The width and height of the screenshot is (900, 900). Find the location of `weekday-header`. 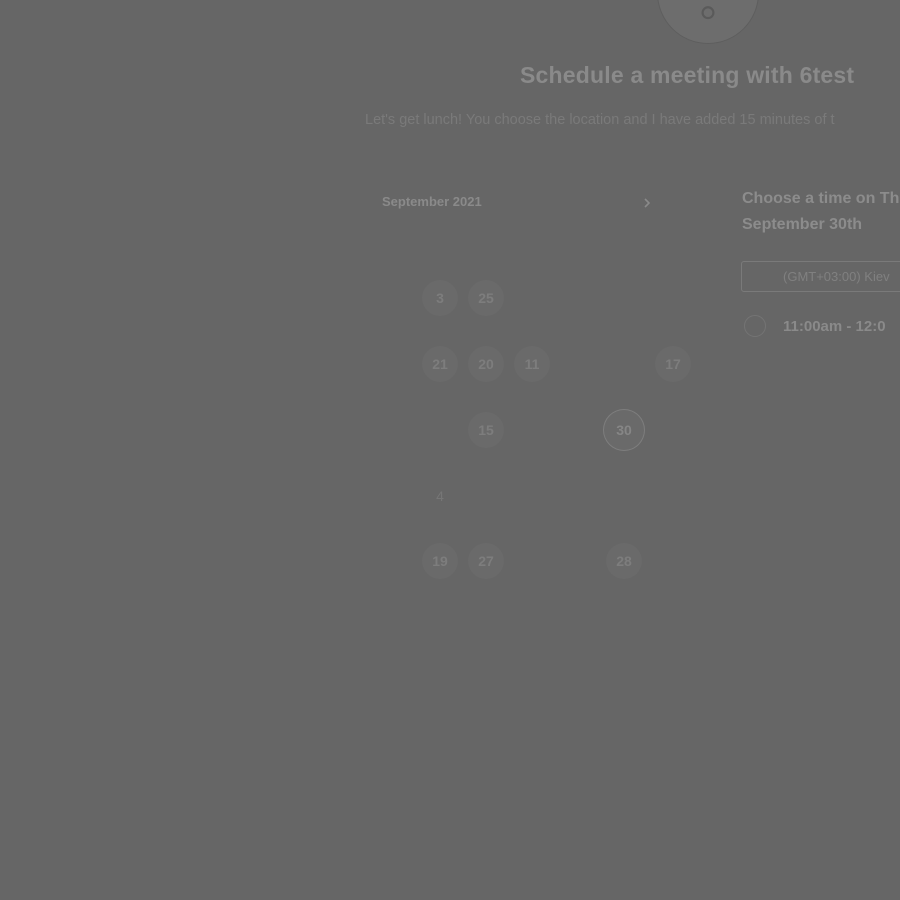

weekday-header is located at coordinates (545, 249).